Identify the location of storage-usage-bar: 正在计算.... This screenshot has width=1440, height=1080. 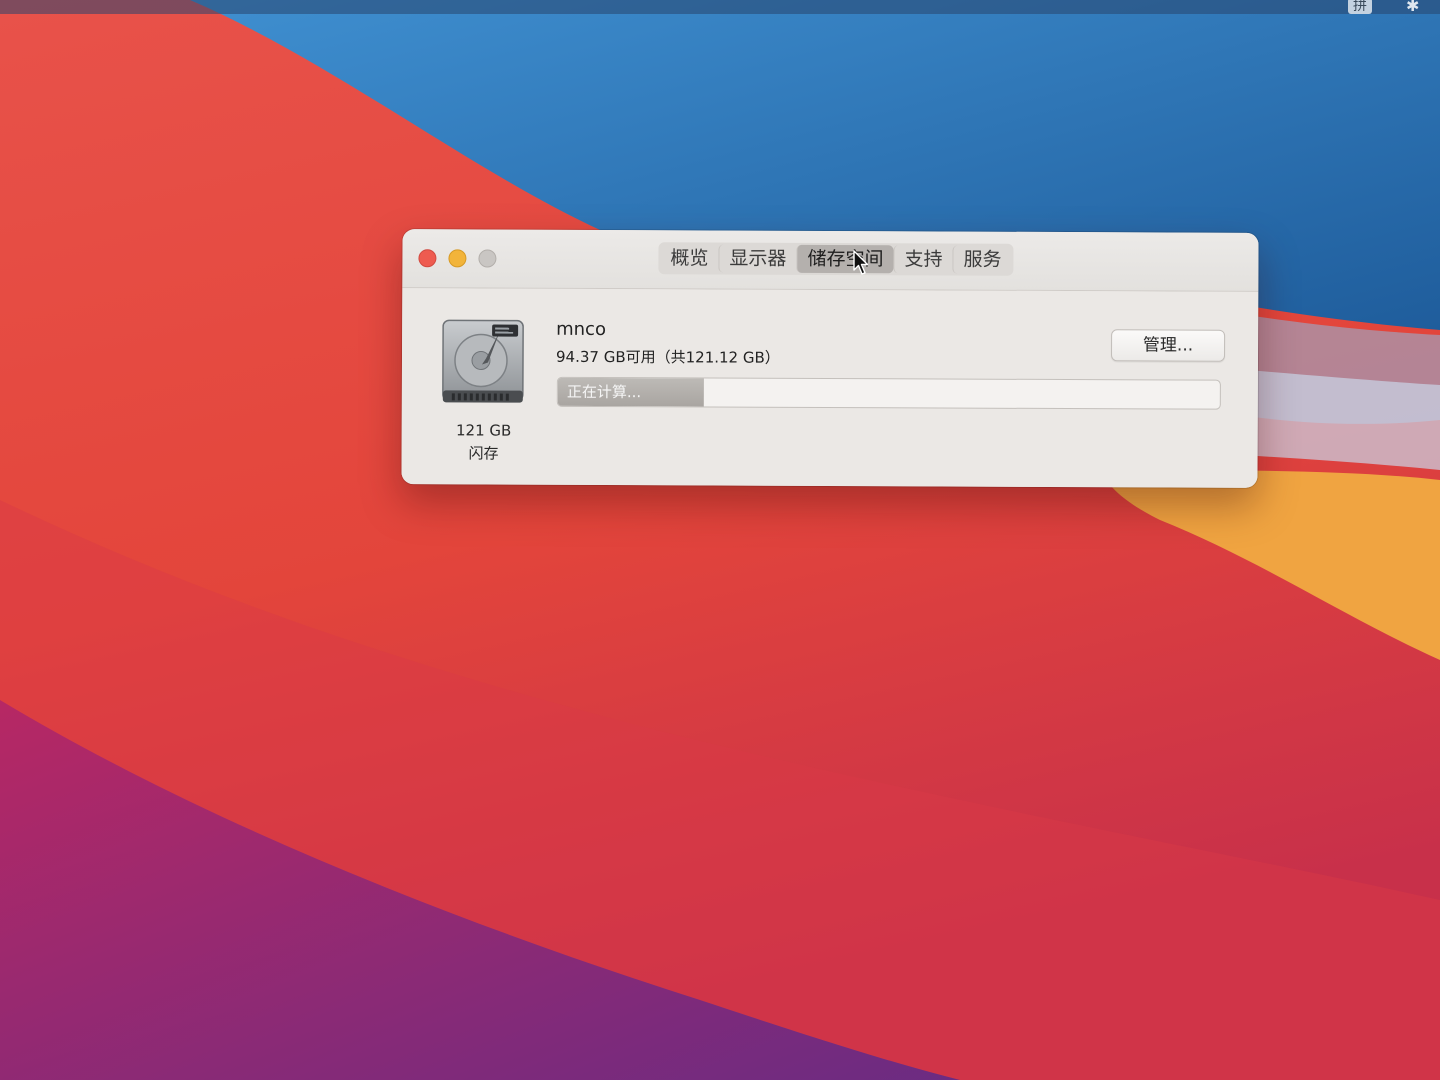
(888, 393).